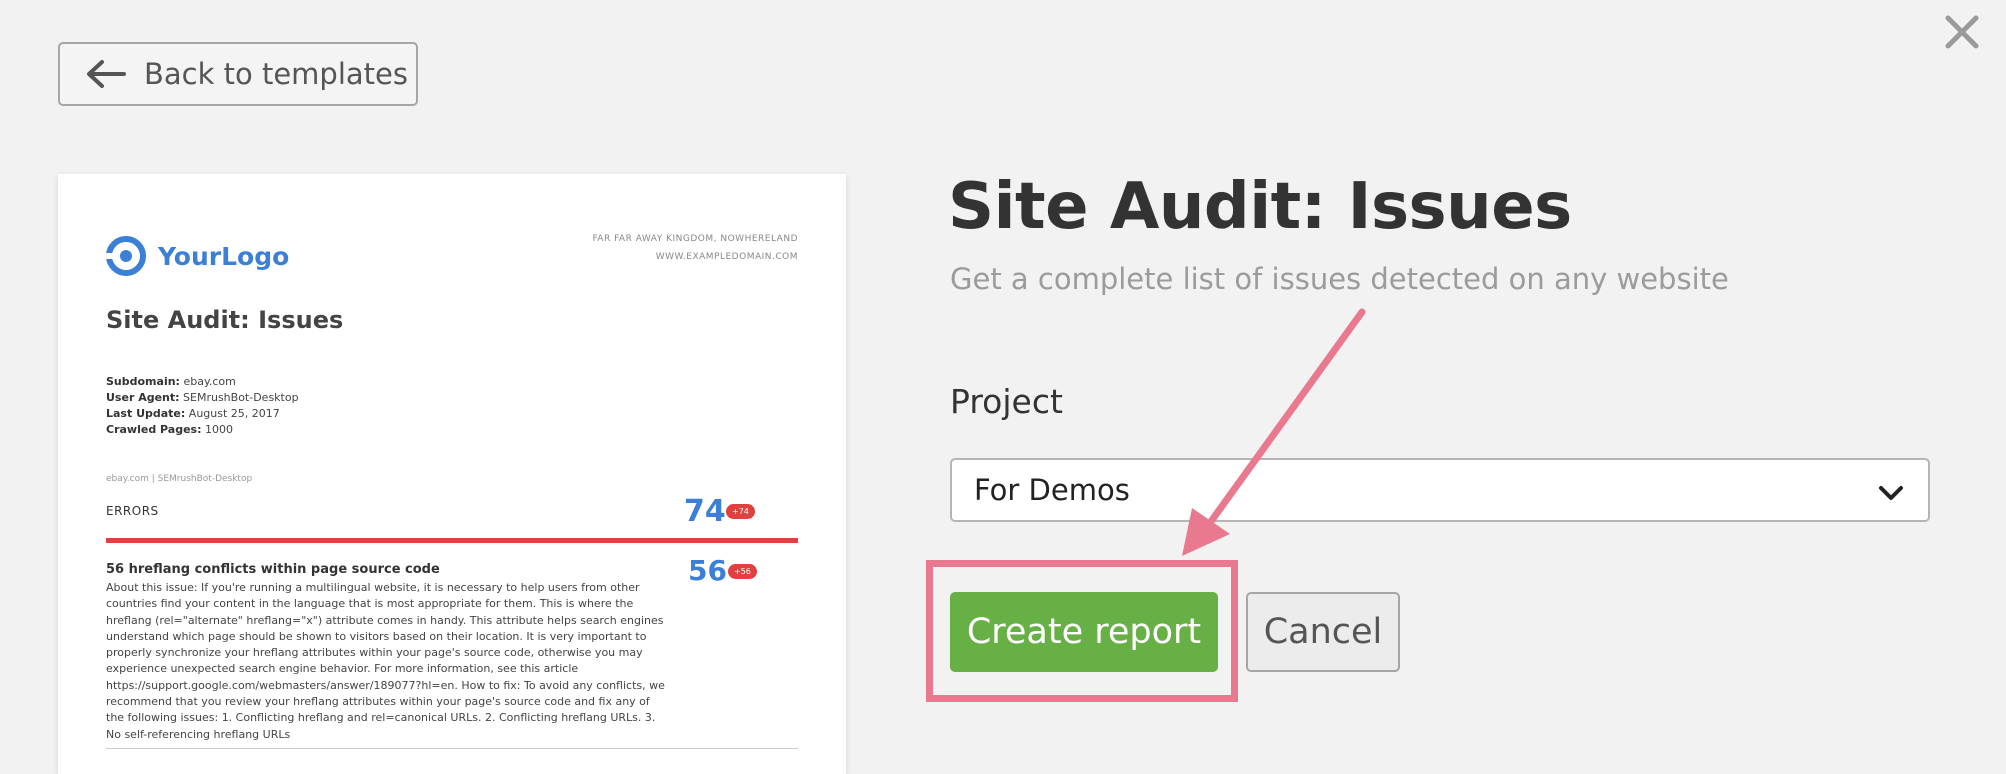  What do you see at coordinates (1006, 401) in the screenshot?
I see `project-label: Project` at bounding box center [1006, 401].